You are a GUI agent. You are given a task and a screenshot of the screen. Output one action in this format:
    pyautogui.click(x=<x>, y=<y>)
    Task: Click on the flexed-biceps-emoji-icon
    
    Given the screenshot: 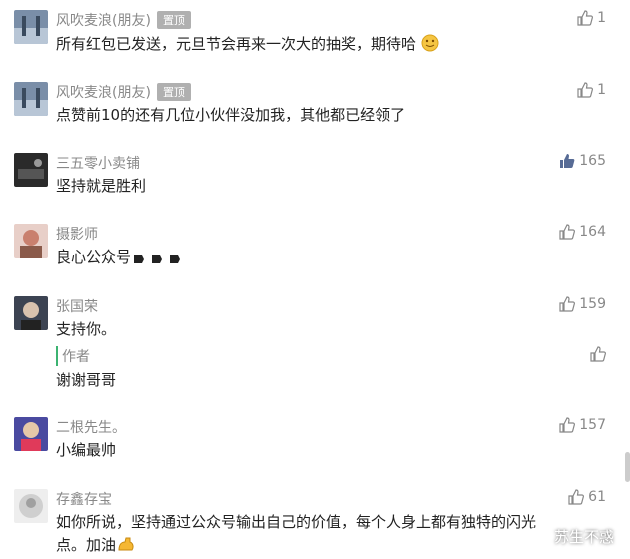 What is the action you would take?
    pyautogui.click(x=126, y=546)
    